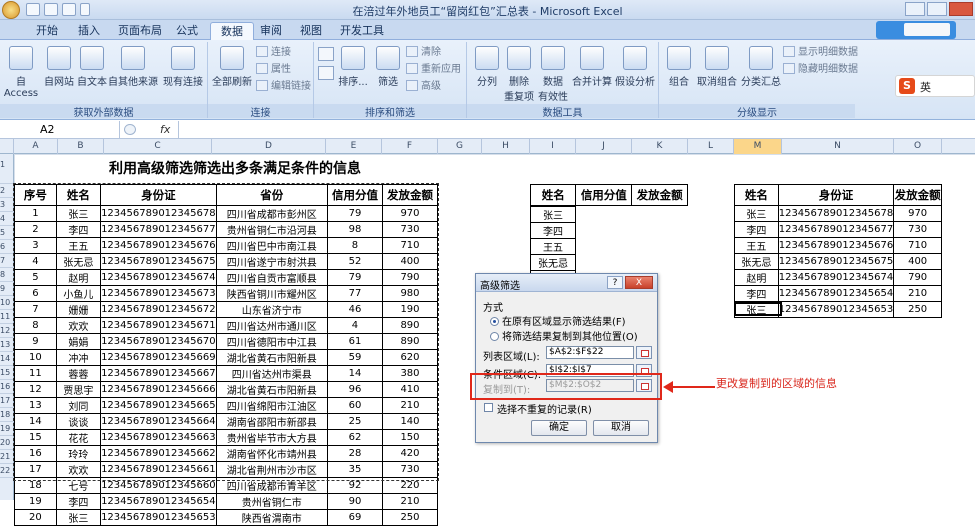 The height and width of the screenshot is (526, 975). Describe the element at coordinates (836, 293) in the screenshot. I see `result-cell: 123456789012345654` at that location.